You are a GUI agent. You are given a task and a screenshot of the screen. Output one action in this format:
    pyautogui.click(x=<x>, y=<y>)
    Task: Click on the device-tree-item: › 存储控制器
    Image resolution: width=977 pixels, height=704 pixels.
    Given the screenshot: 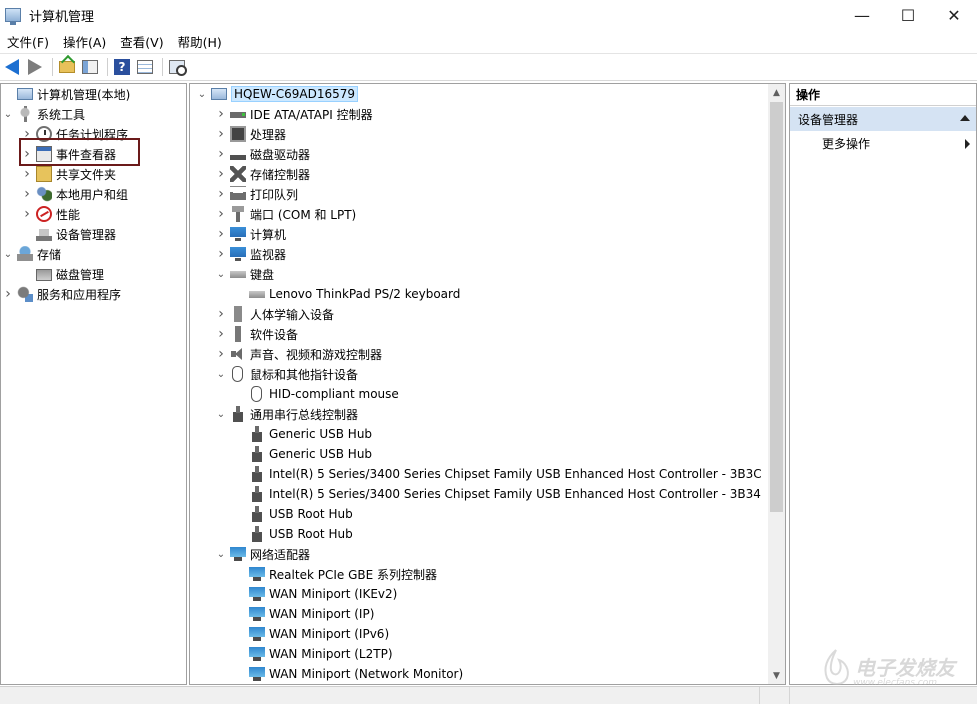 What is the action you would take?
    pyautogui.click(x=262, y=174)
    